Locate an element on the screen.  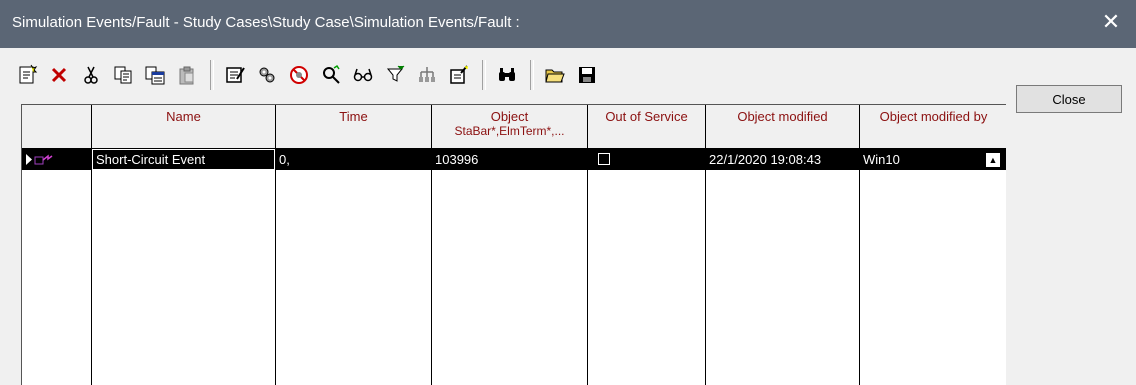
short-circuit-event-icon is located at coordinates (39, 159).